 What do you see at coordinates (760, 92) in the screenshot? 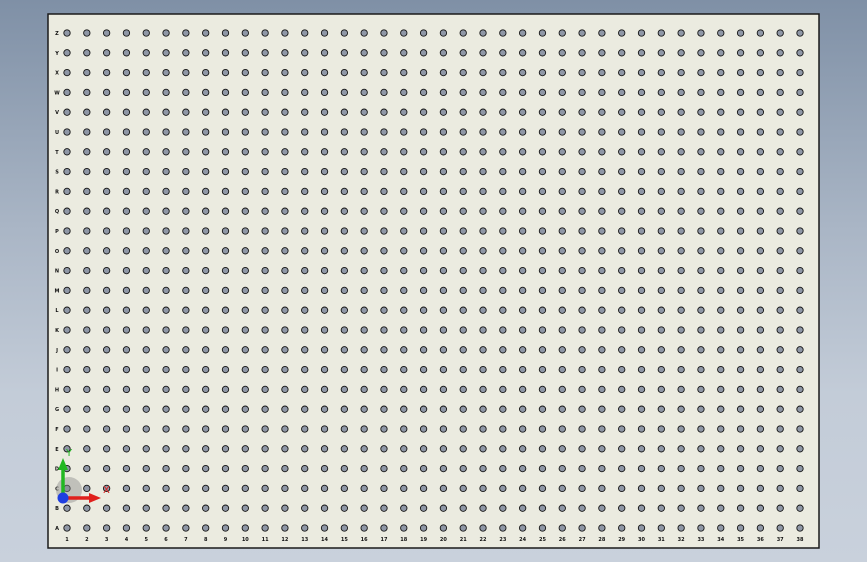
I see `hole-W36` at bounding box center [760, 92].